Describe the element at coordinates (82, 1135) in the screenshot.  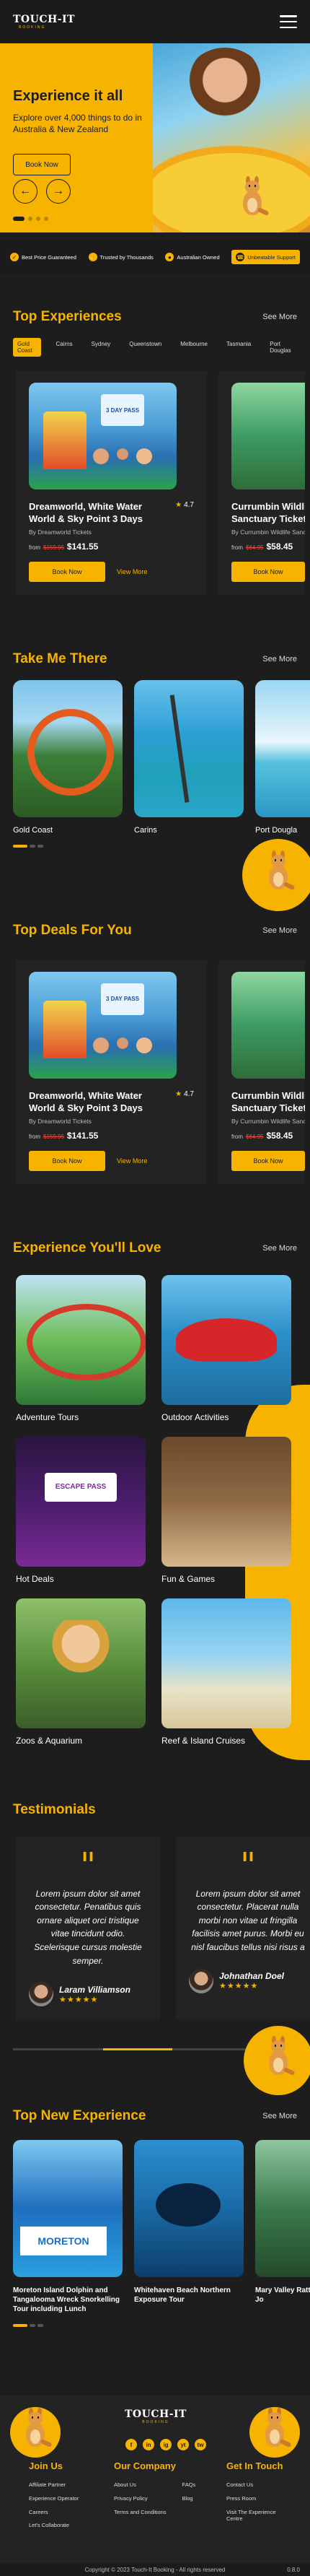
I see `current-price: $141.55` at that location.